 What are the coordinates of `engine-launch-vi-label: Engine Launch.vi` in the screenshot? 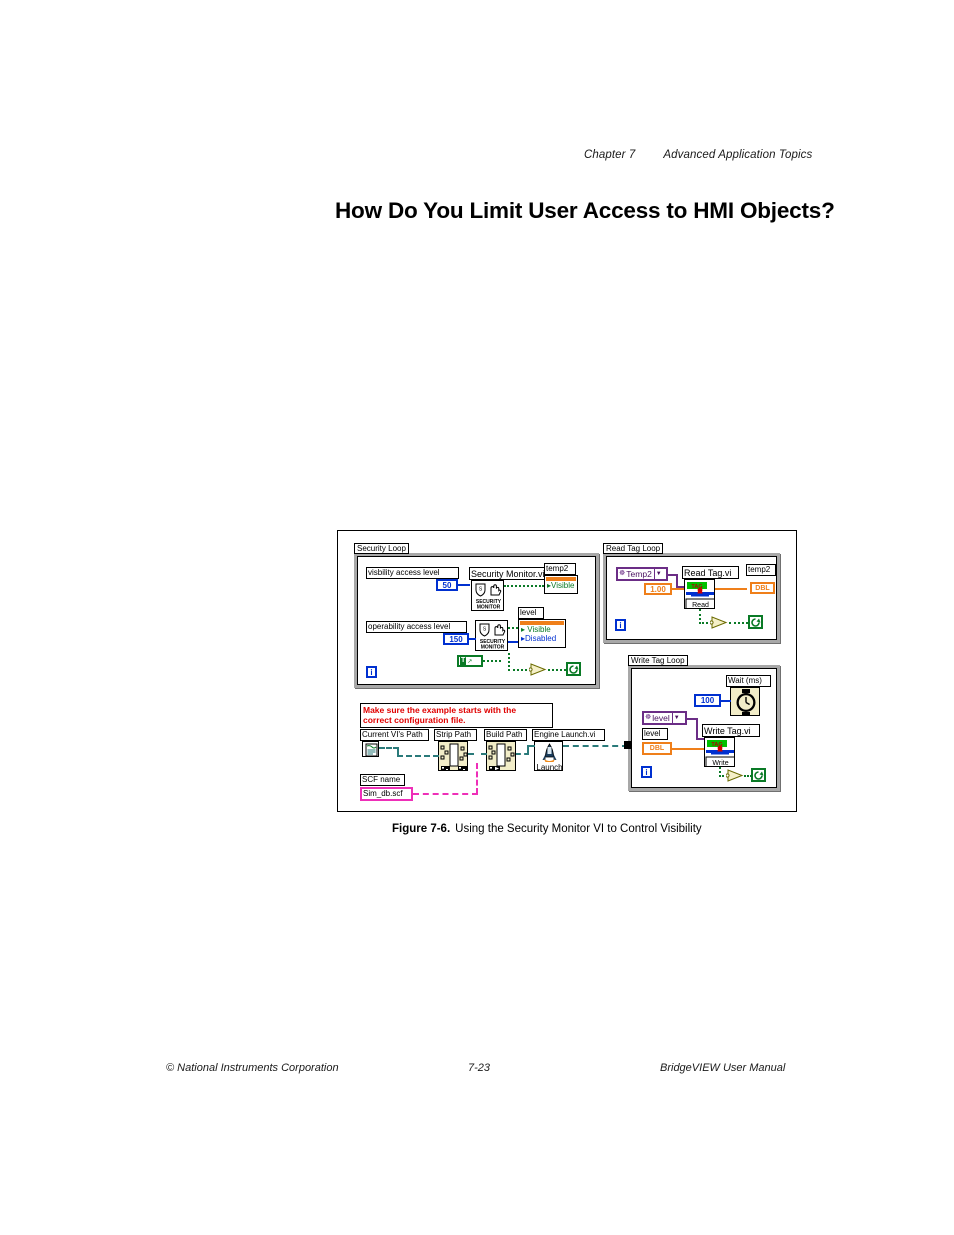 It's located at (568, 735).